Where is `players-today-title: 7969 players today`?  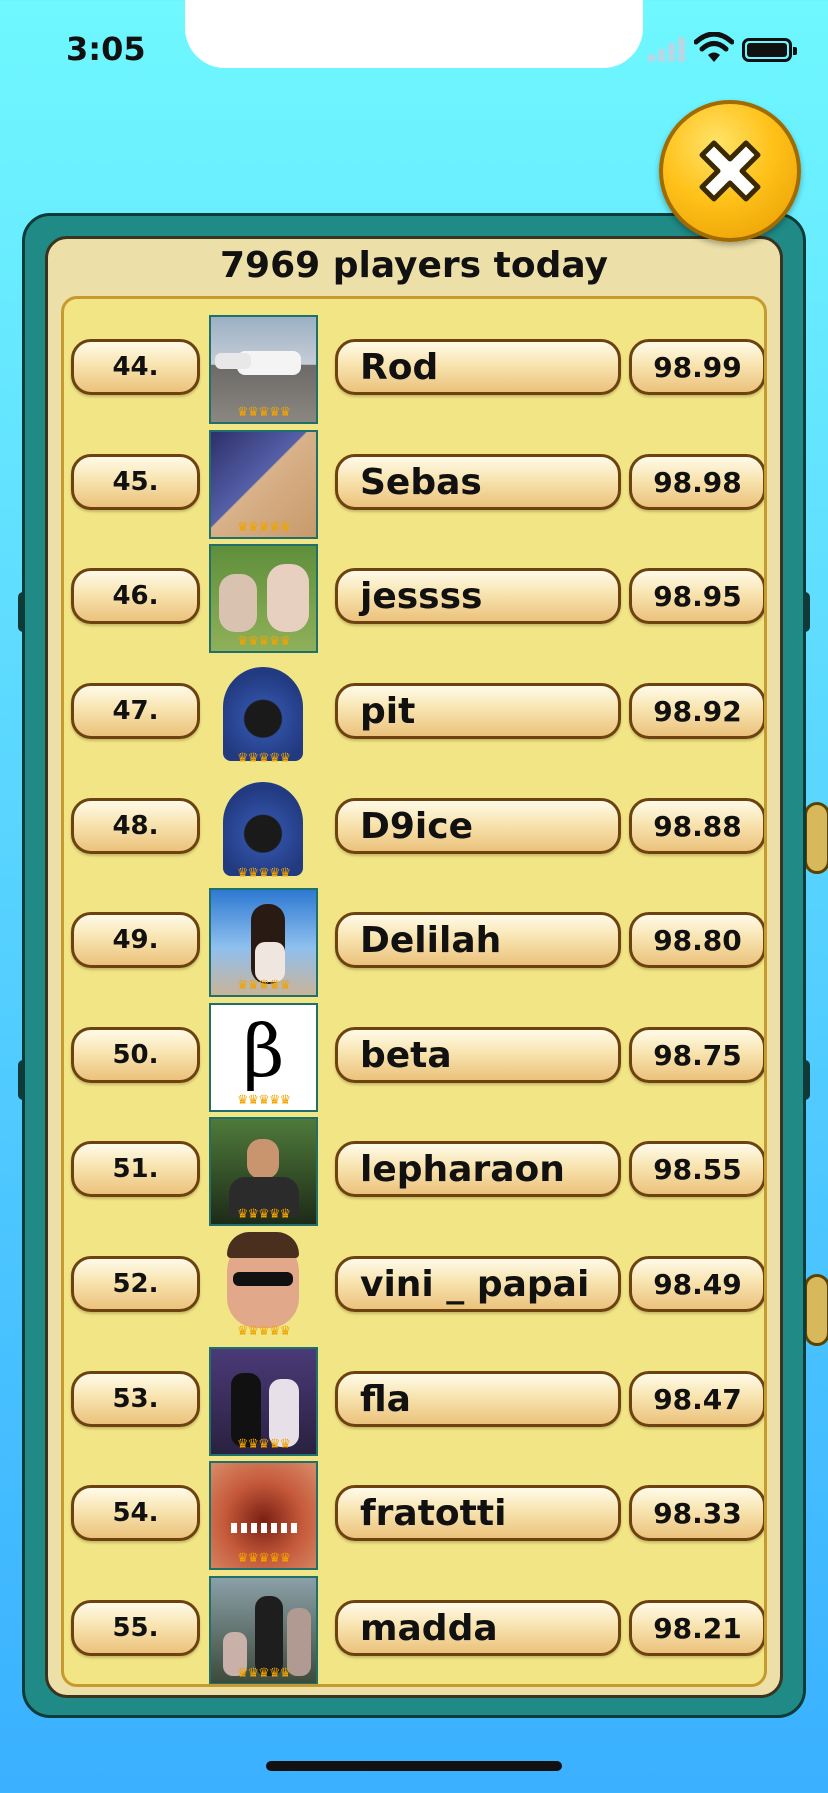
players-today-title: 7969 players today is located at coordinates (414, 265).